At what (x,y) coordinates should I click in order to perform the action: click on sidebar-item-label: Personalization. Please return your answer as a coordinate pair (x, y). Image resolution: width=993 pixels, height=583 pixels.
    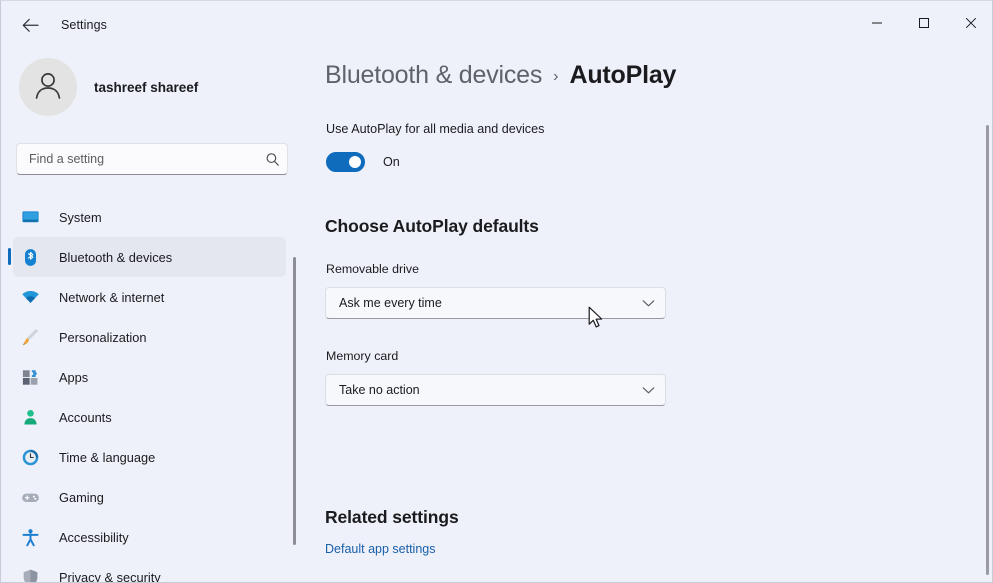
    Looking at the image, I should click on (103, 337).